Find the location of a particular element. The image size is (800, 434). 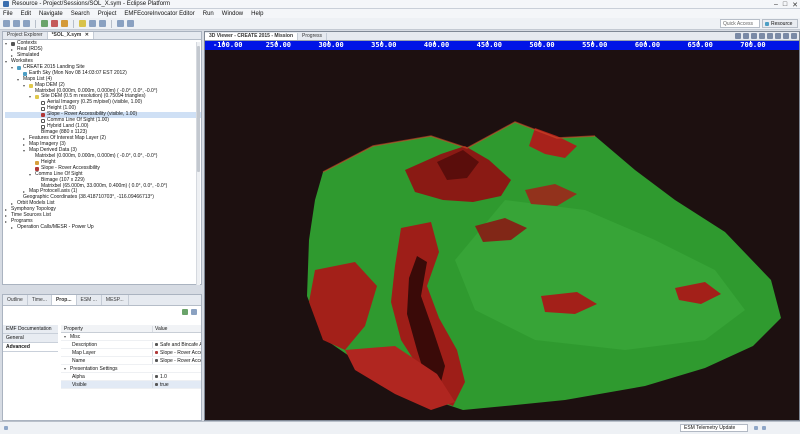

ruler-label: 350.00 is located at coordinates (384, 45).